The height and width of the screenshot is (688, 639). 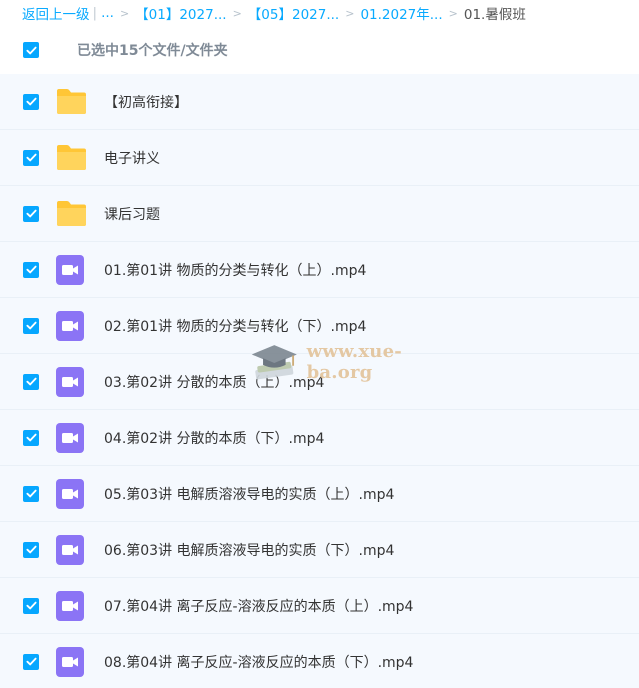 What do you see at coordinates (319, 214) in the screenshot?
I see `folder-row: 课后习题` at bounding box center [319, 214].